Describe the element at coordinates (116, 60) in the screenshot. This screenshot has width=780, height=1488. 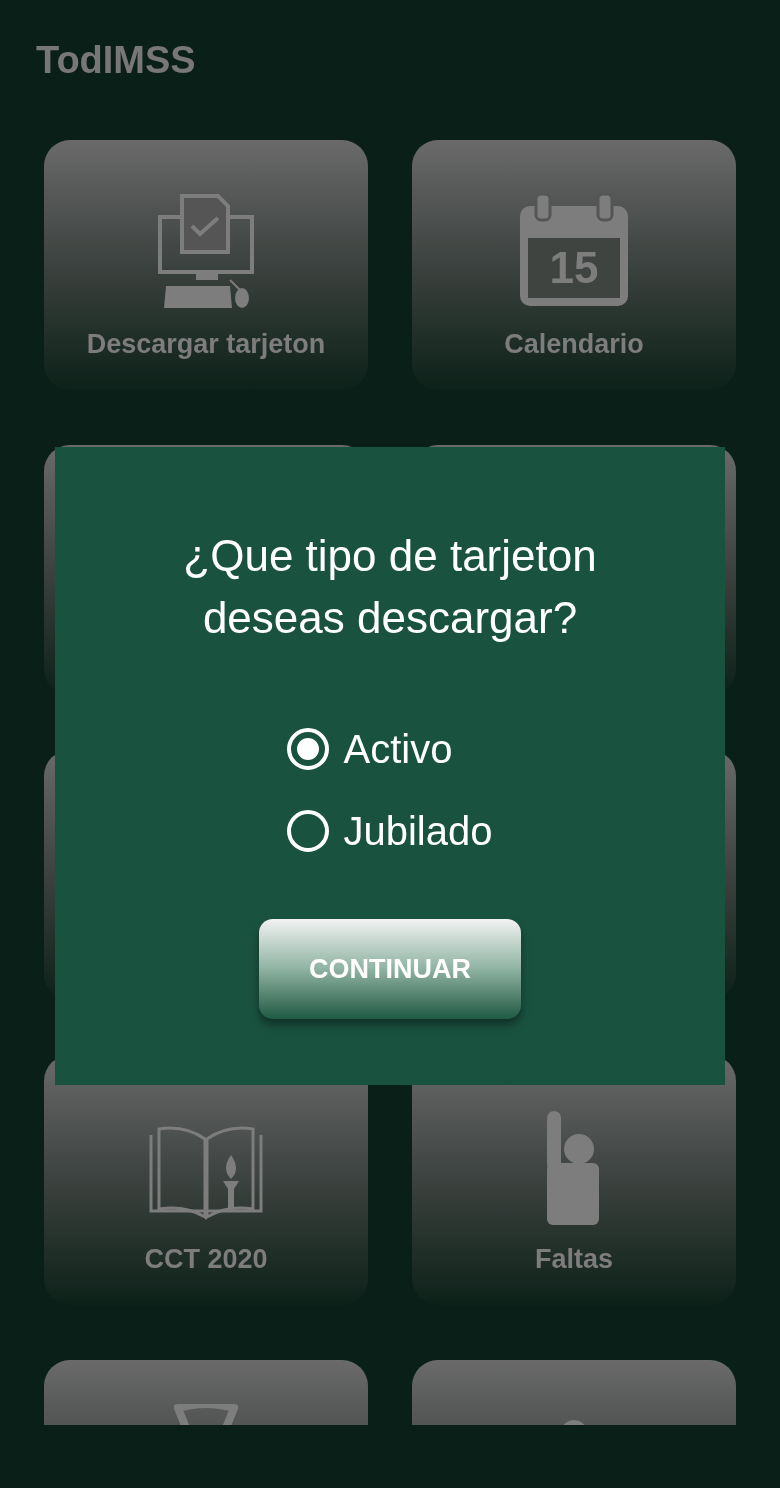
I see `app-title: TodIMSS` at that location.